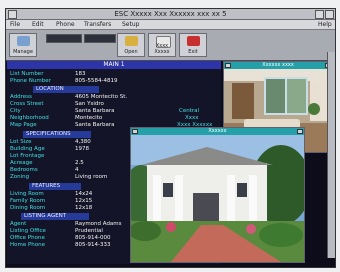 This screenshot has height=272, width=340. I want to click on field-value: Prudential, so click(89, 231).